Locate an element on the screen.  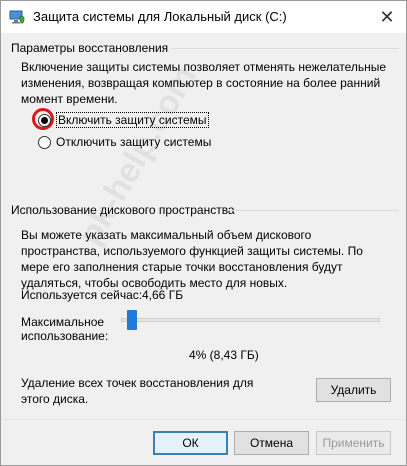
radio-enable-protection: Включить защиту системы is located at coordinates (123, 120).